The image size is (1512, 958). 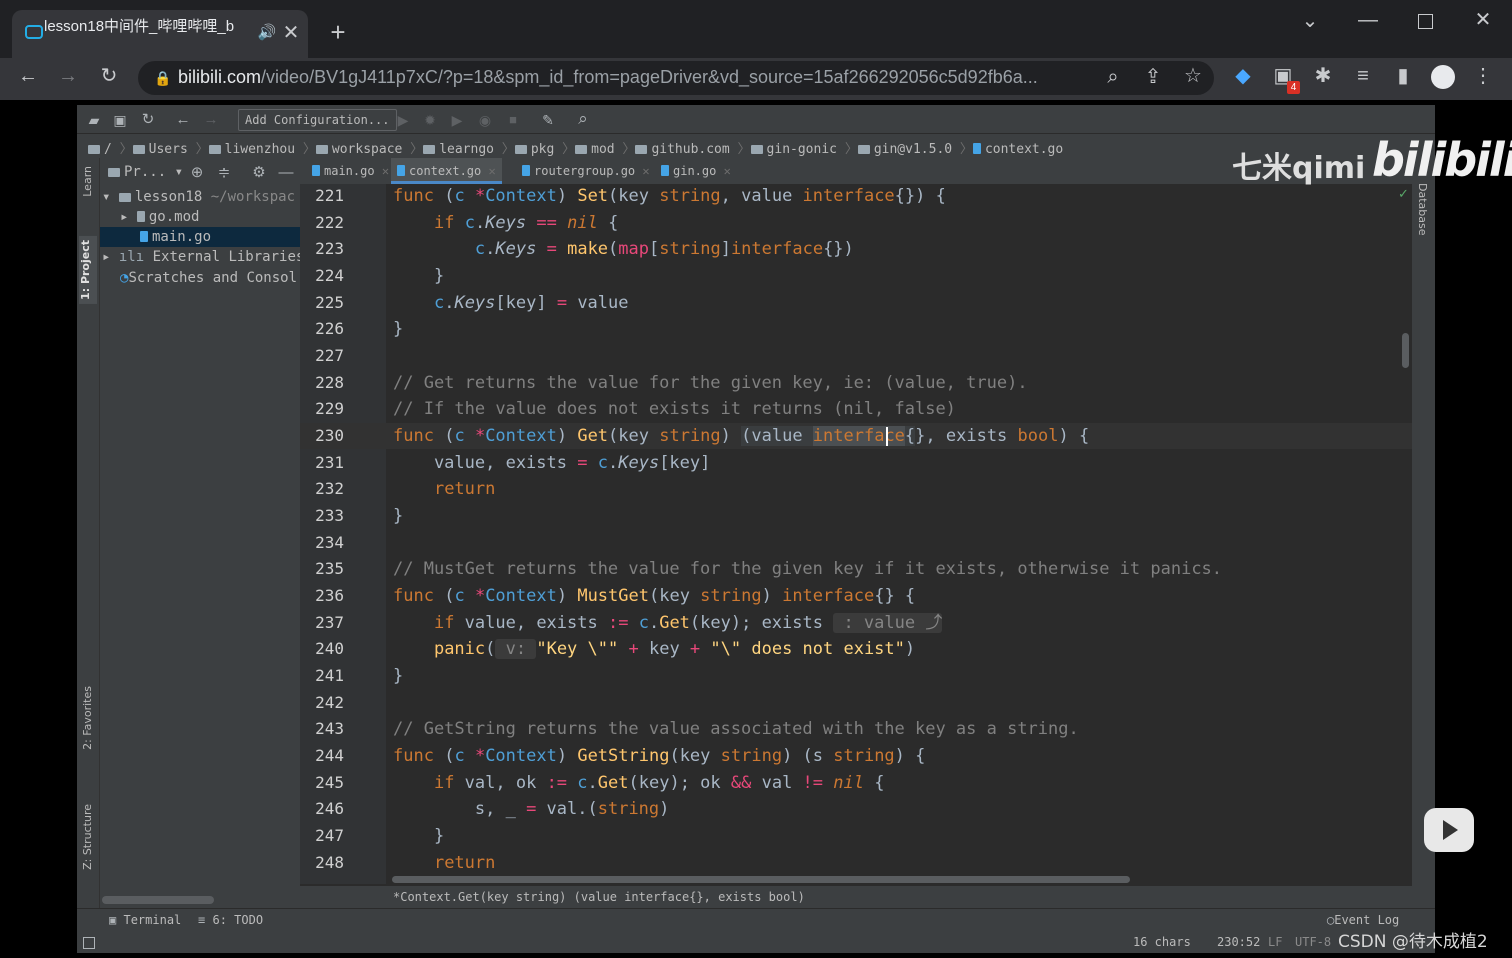 I want to click on breadcrumb-root: /, so click(x=100, y=149).